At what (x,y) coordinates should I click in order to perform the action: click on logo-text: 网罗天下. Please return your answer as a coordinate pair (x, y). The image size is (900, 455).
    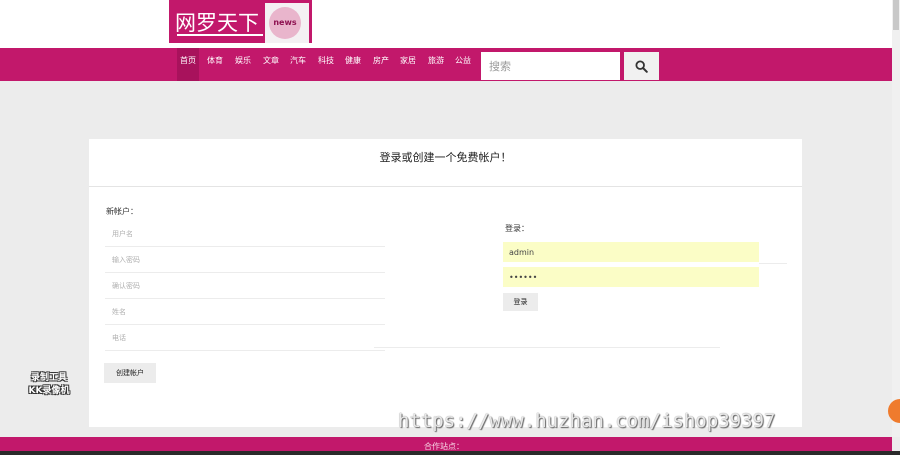
    Looking at the image, I should click on (217, 23).